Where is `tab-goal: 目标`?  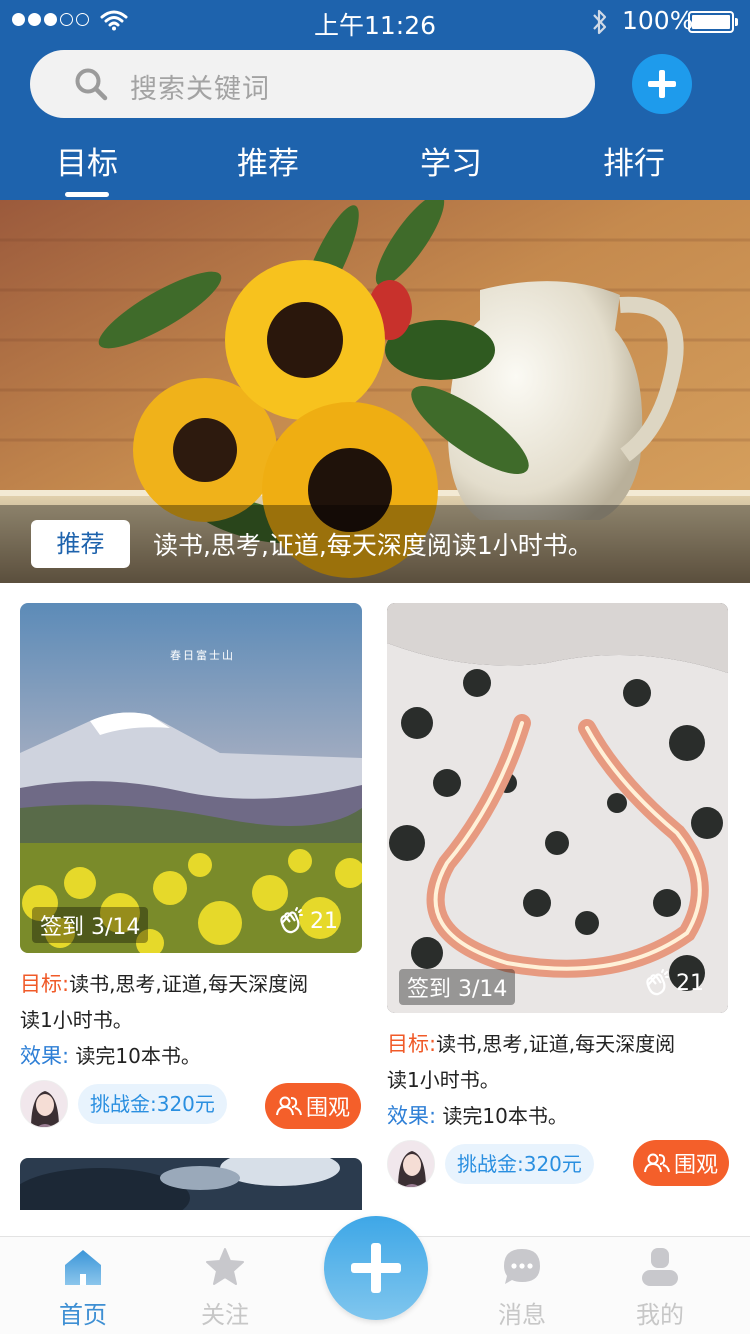 tab-goal: 目标 is located at coordinates (87, 167).